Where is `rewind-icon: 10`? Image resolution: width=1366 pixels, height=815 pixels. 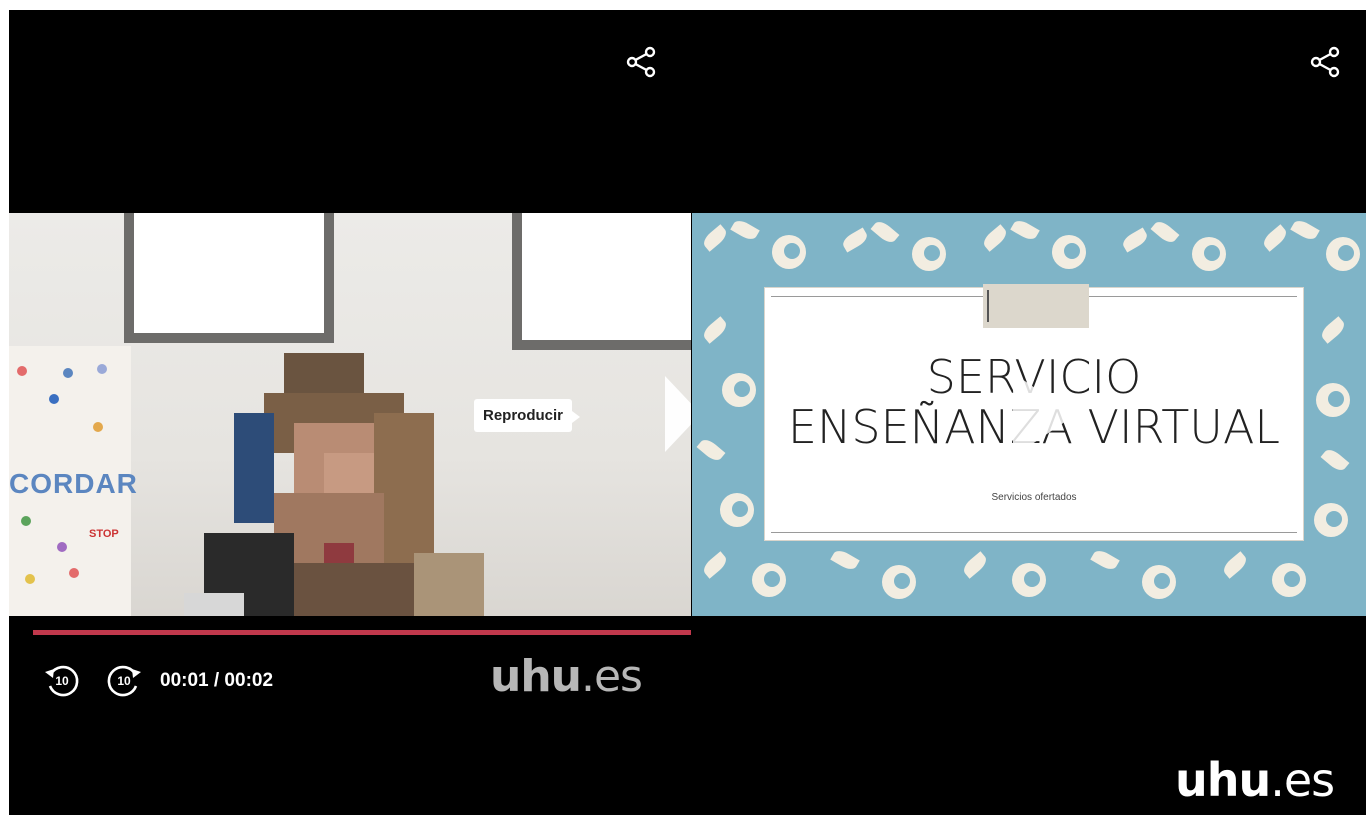 rewind-icon: 10 is located at coordinates (62, 681).